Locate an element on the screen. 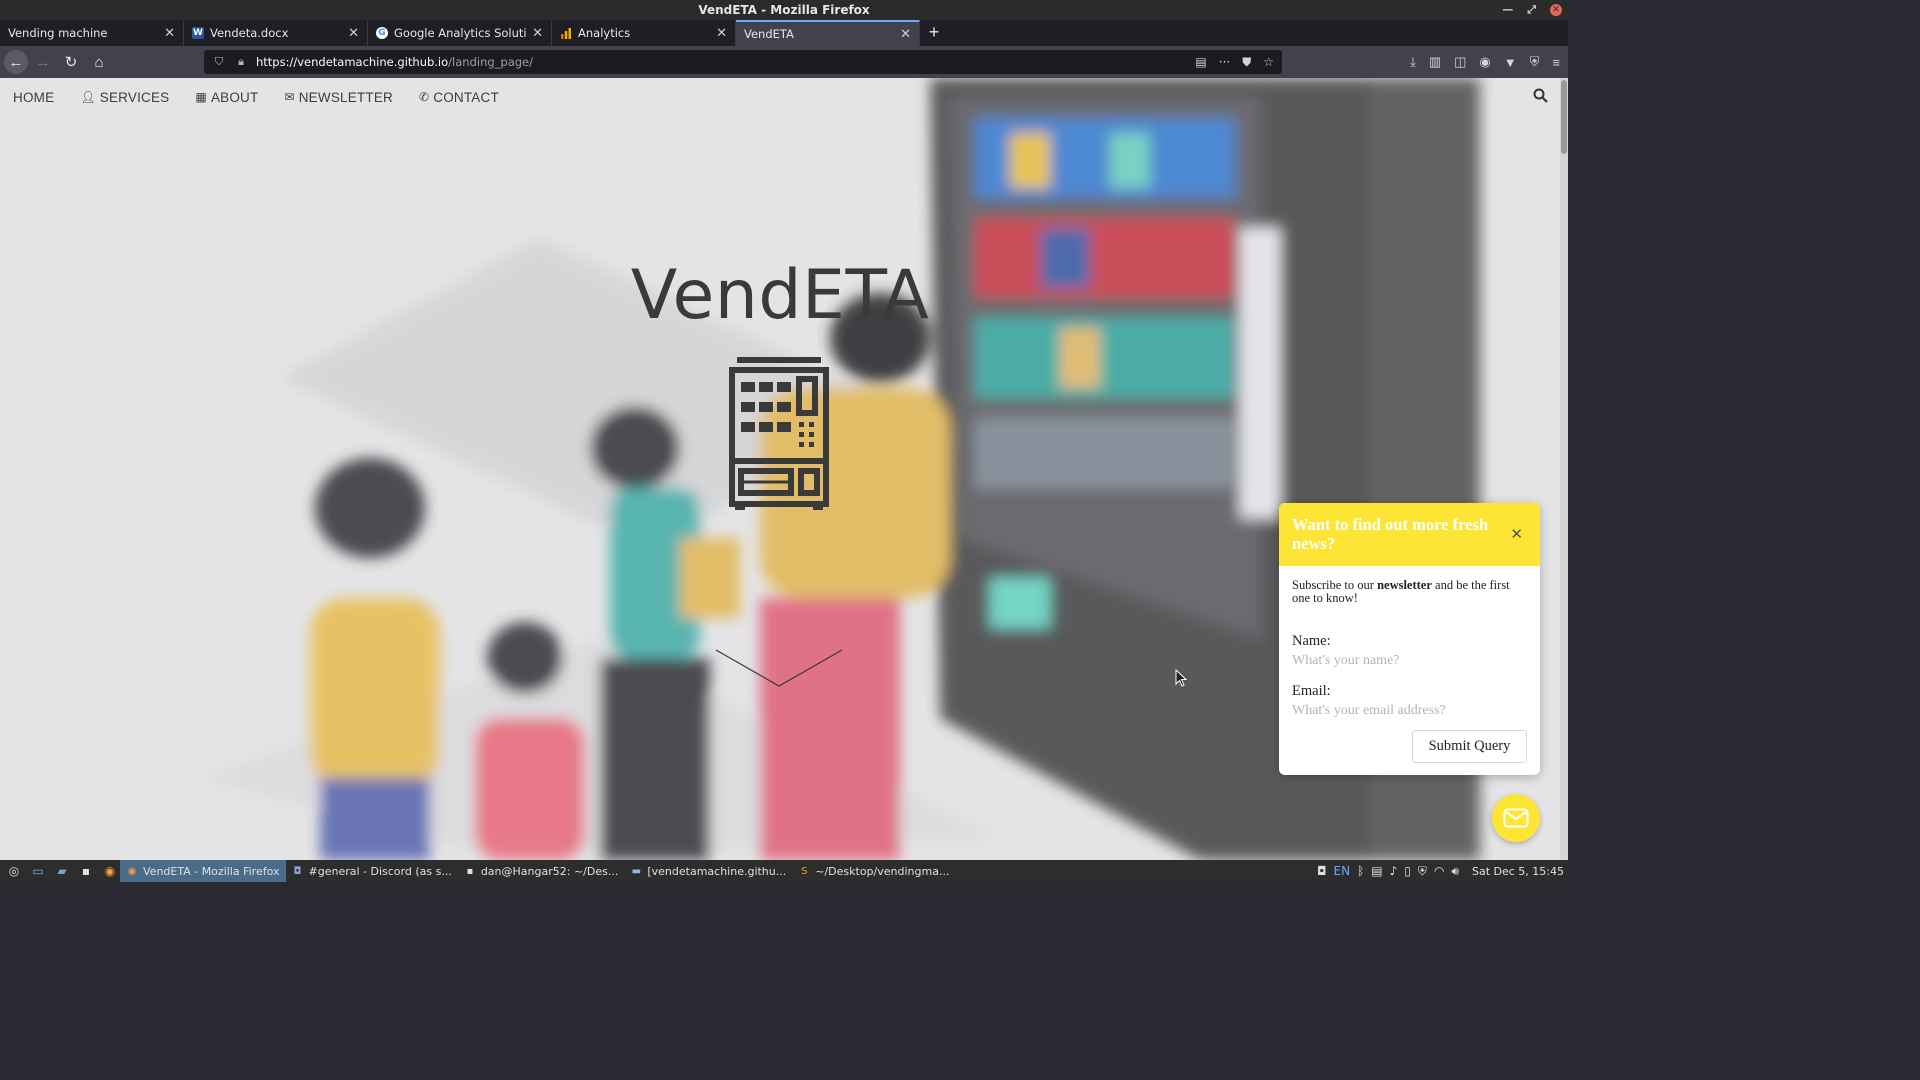  url-actions: ▤ ··· ⛊ ☆ is located at coordinates (1234, 62).